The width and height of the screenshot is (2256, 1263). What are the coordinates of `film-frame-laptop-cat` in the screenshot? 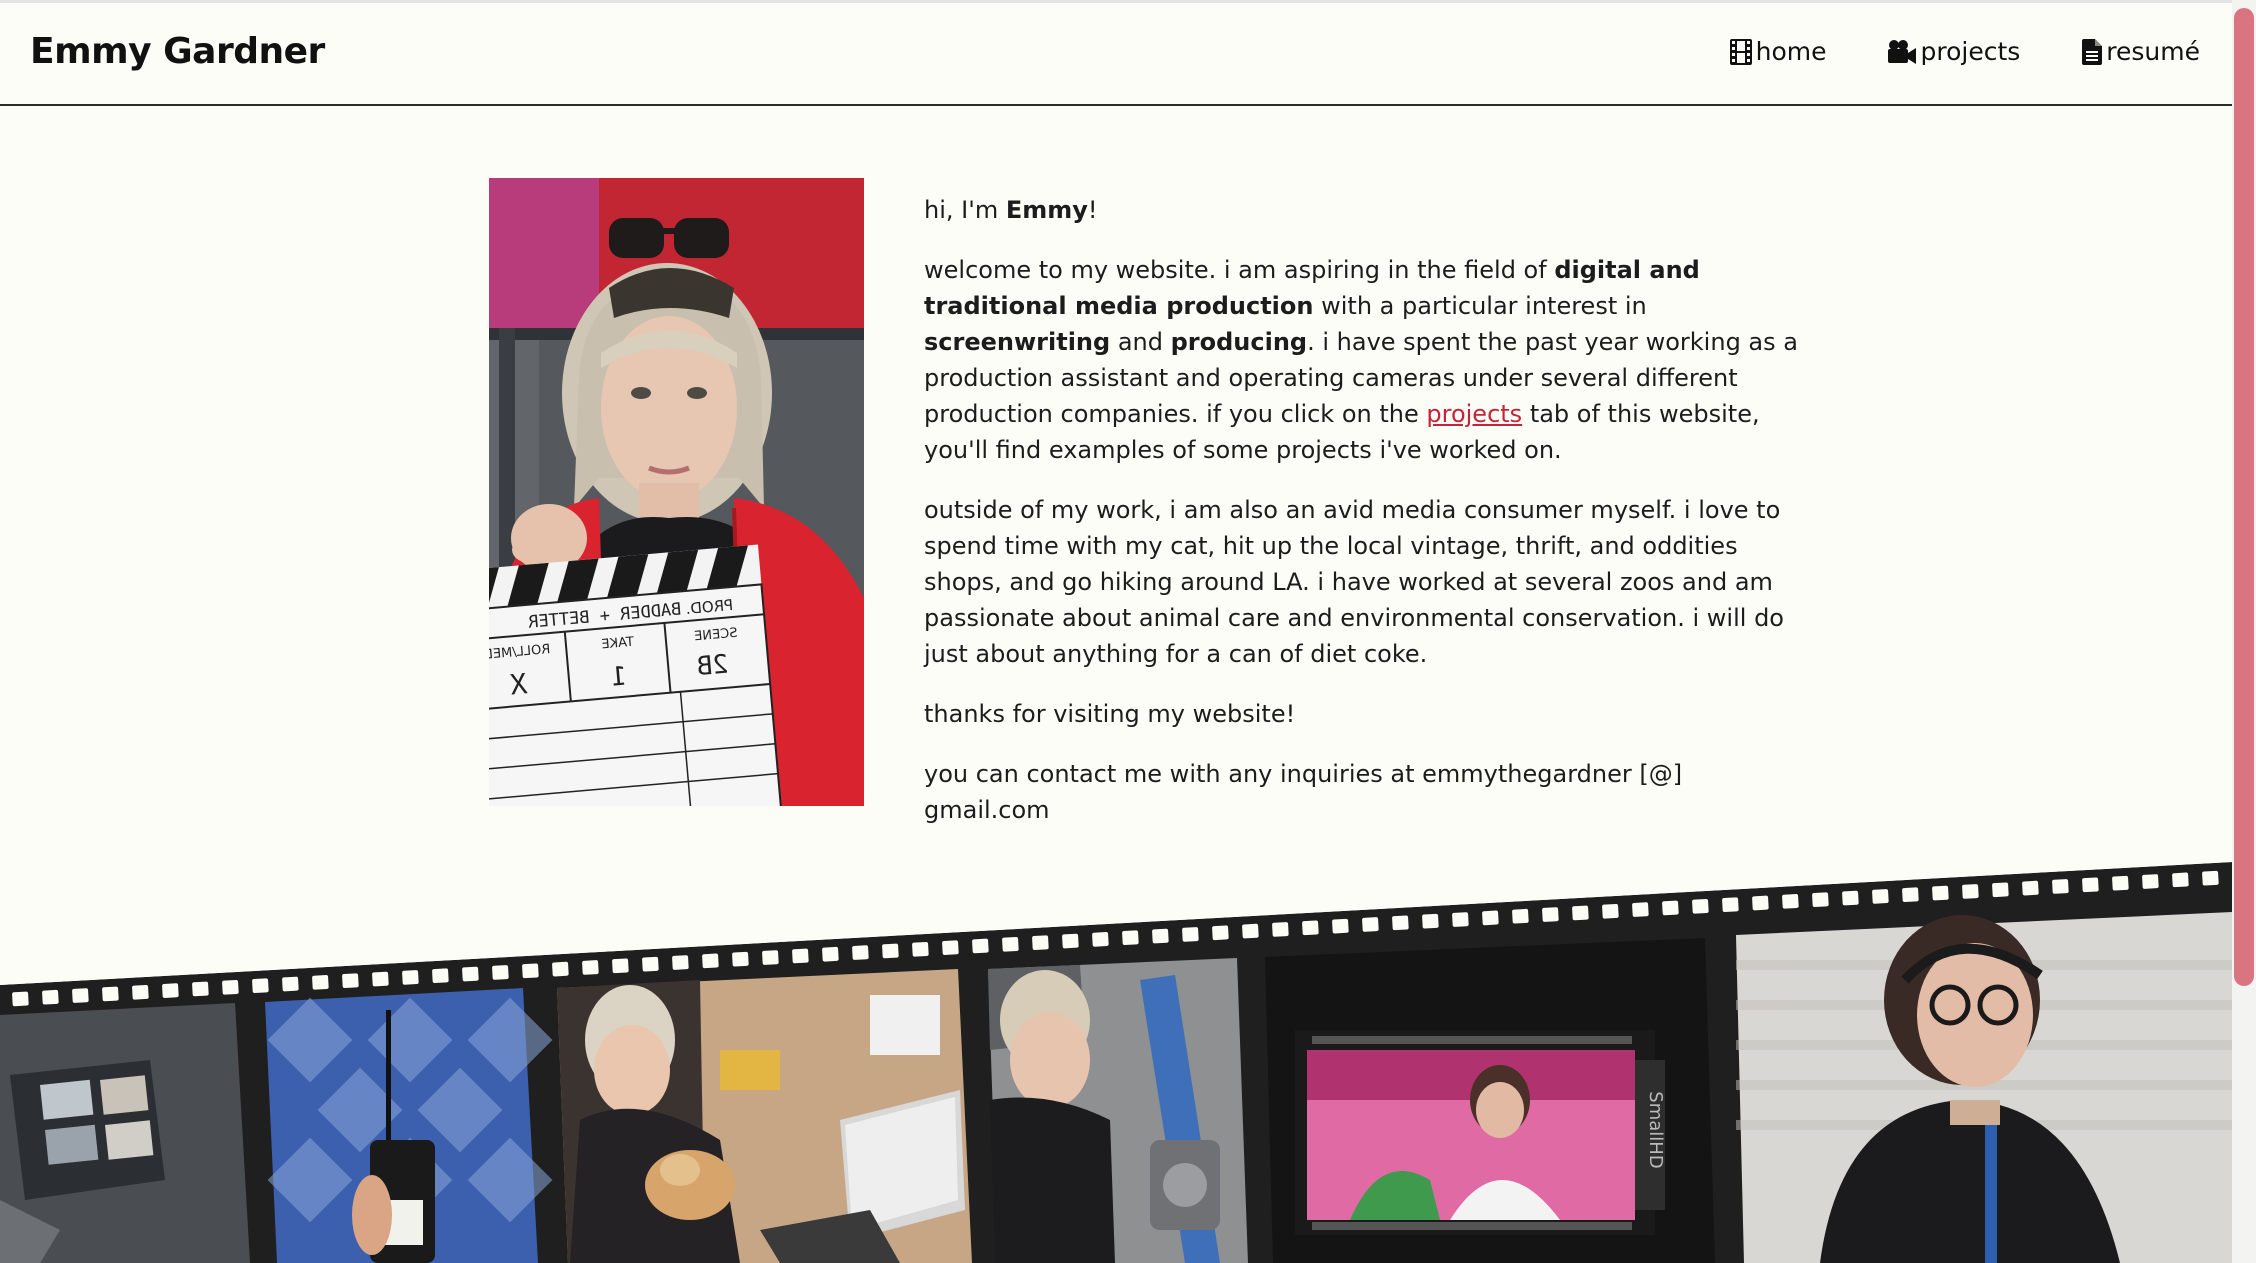 It's located at (764, 1116).